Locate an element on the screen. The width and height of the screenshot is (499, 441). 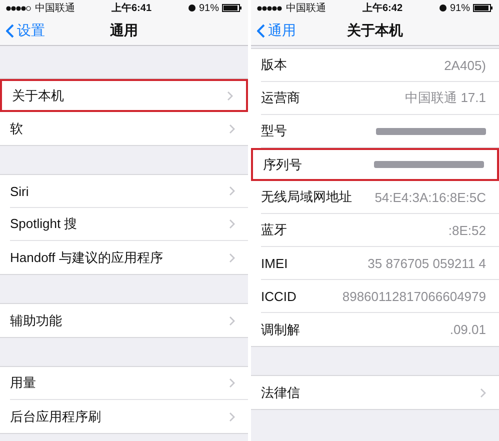
row-label: 用量 is located at coordinates (23, 383).